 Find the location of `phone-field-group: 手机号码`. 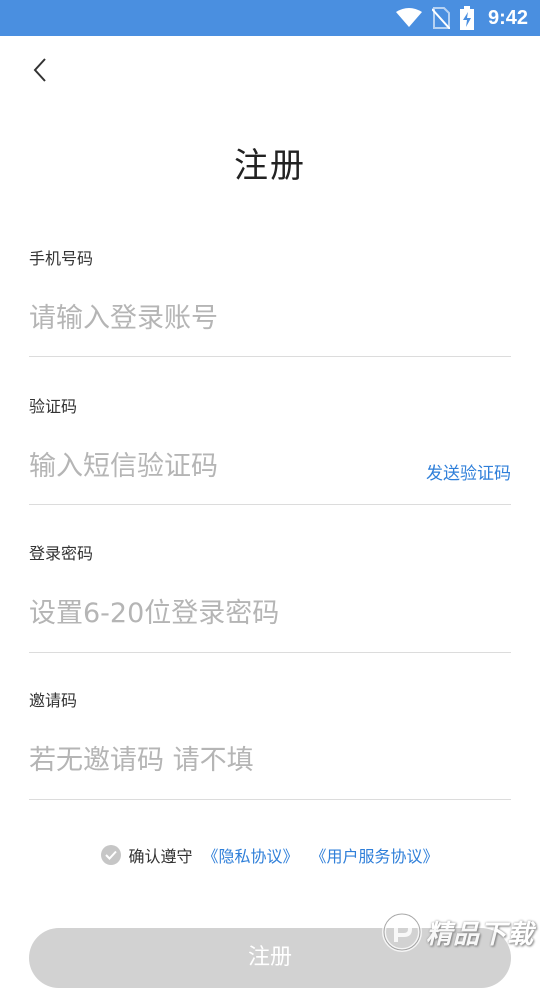

phone-field-group: 手机号码 is located at coordinates (270, 302).